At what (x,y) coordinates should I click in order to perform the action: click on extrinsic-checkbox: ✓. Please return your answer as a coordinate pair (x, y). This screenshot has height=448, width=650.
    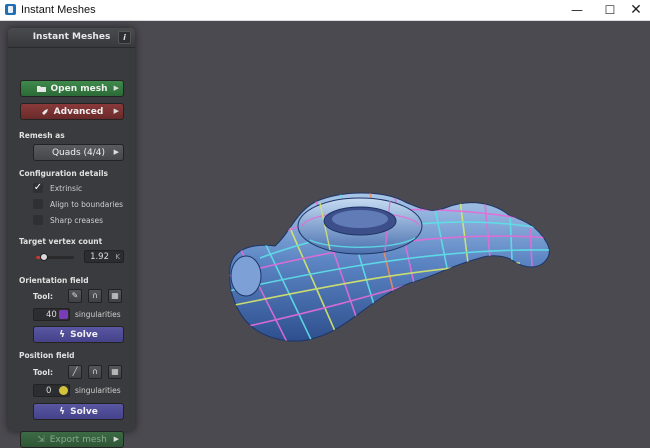
    Looking at the image, I should click on (38, 188).